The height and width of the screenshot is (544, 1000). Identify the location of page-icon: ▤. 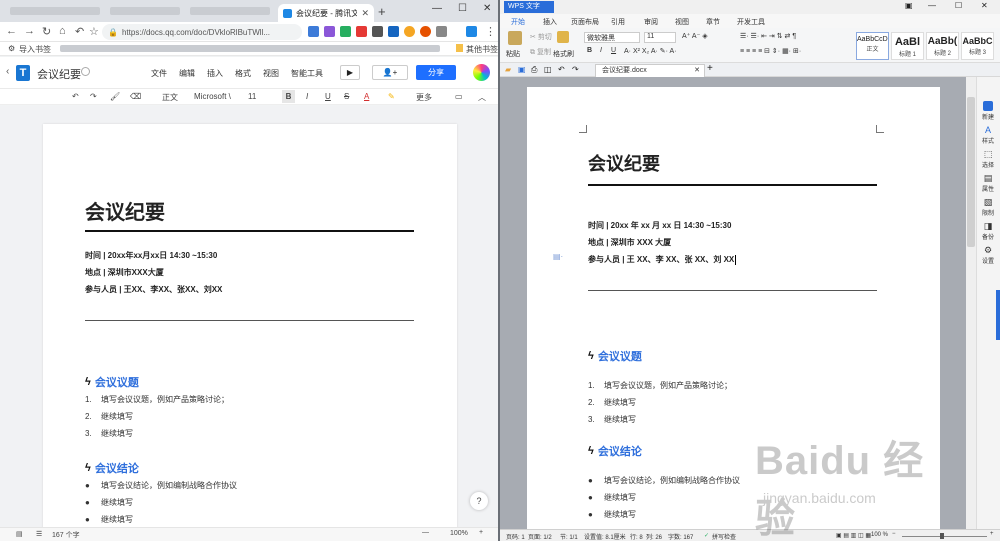
(19, 534).